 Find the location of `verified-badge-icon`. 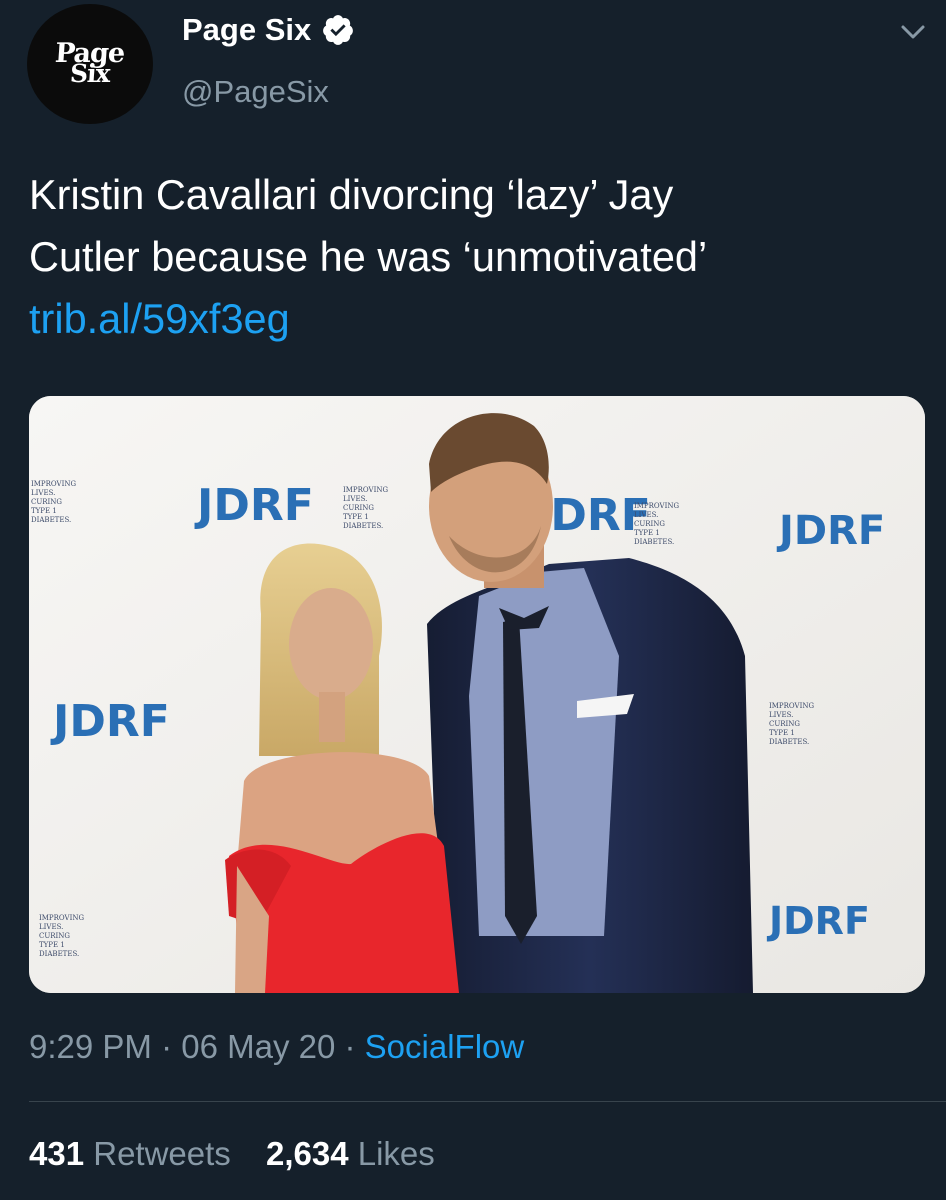

verified-badge-icon is located at coordinates (338, 30).